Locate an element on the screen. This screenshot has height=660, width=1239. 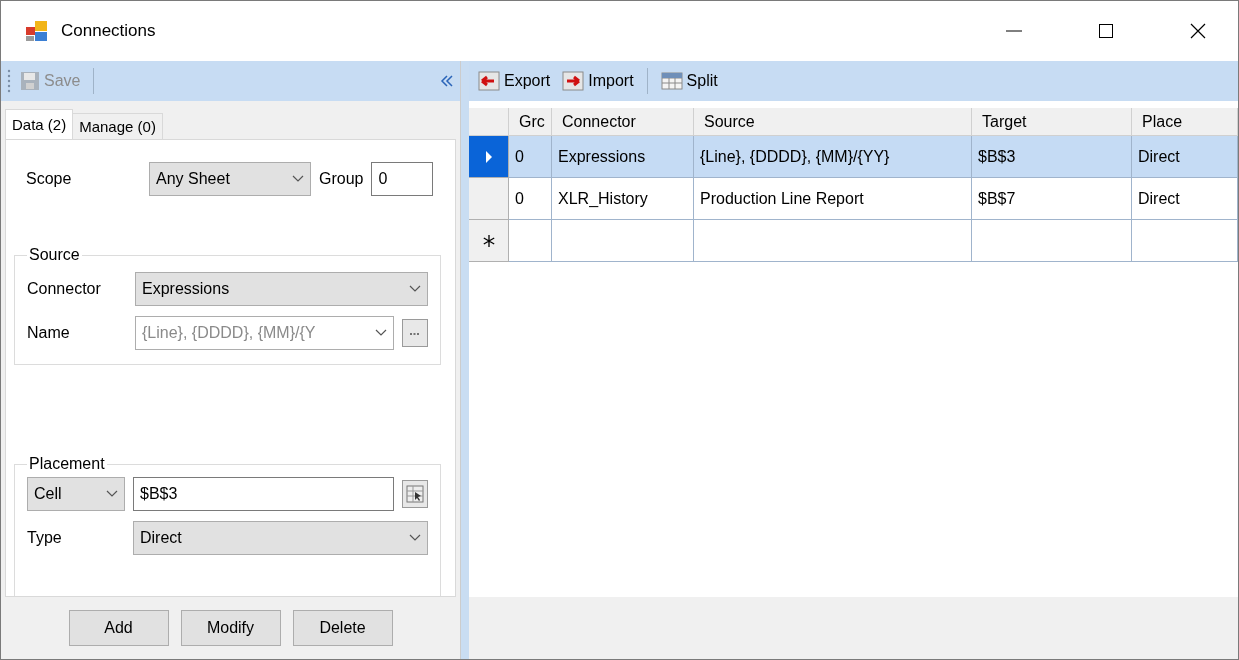
close-icon is located at coordinates (1198, 31).